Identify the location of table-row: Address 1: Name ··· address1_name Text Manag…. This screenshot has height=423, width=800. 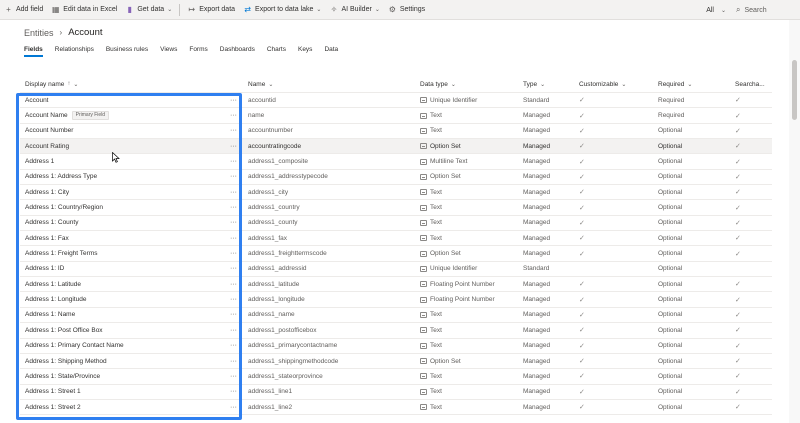
(396, 316).